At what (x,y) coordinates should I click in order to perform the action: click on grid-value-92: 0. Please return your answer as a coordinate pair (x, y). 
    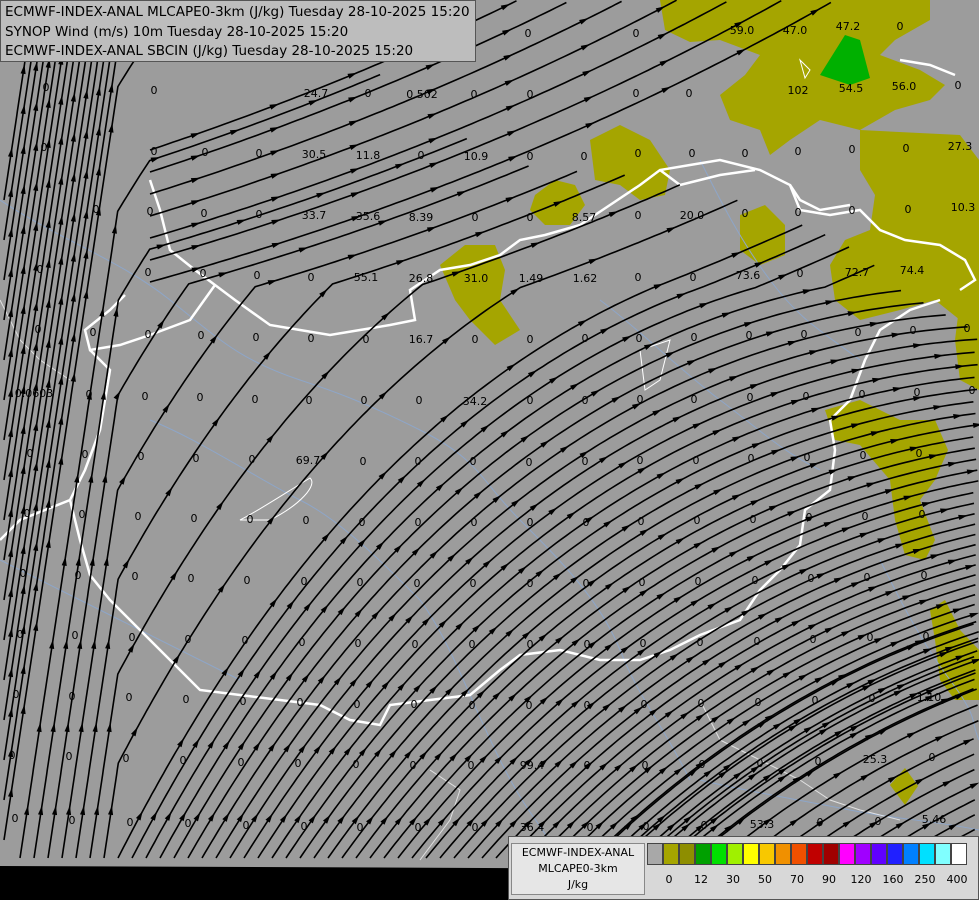
    Looking at the image, I should click on (255, 399).